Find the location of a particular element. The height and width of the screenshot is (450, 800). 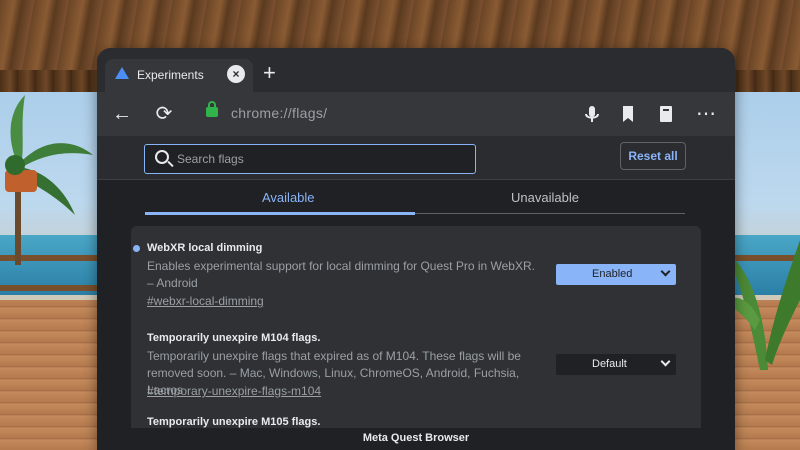

reset-all-button: Reset all is located at coordinates (653, 156).